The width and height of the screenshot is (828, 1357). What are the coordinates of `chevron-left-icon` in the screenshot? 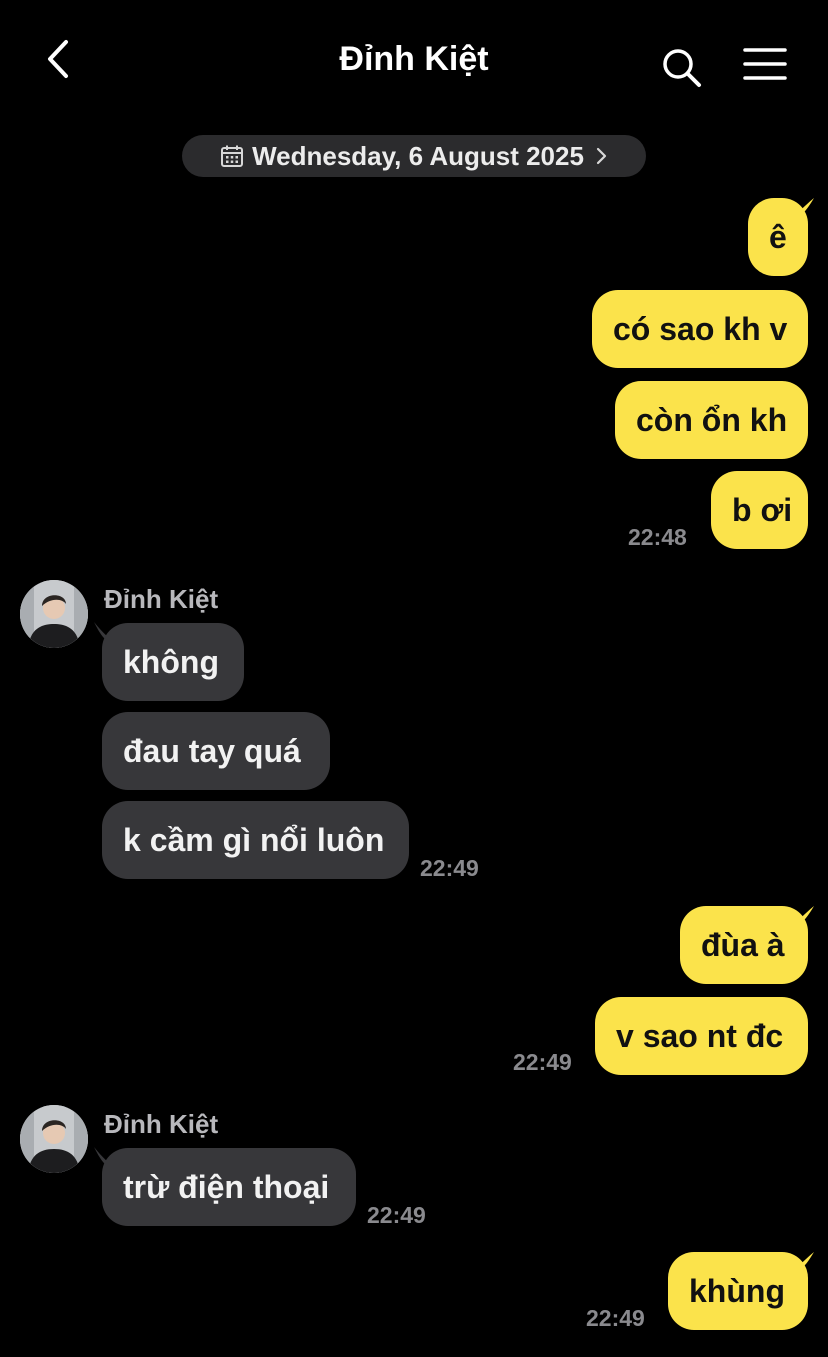 It's located at (58, 59).